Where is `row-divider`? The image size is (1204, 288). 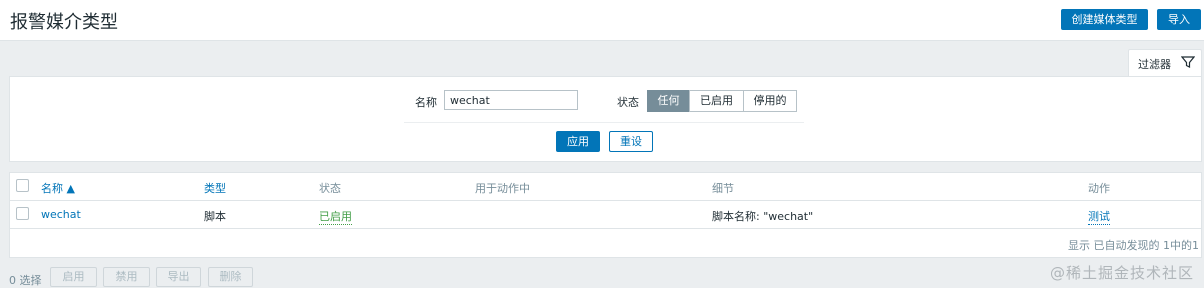
row-divider is located at coordinates (605, 228).